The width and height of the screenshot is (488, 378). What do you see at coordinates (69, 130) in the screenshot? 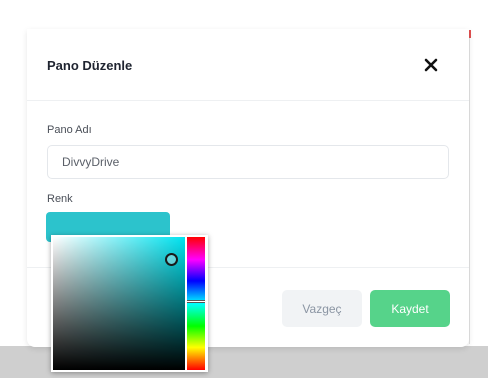
I see `board-name-label: Pano Adı` at bounding box center [69, 130].